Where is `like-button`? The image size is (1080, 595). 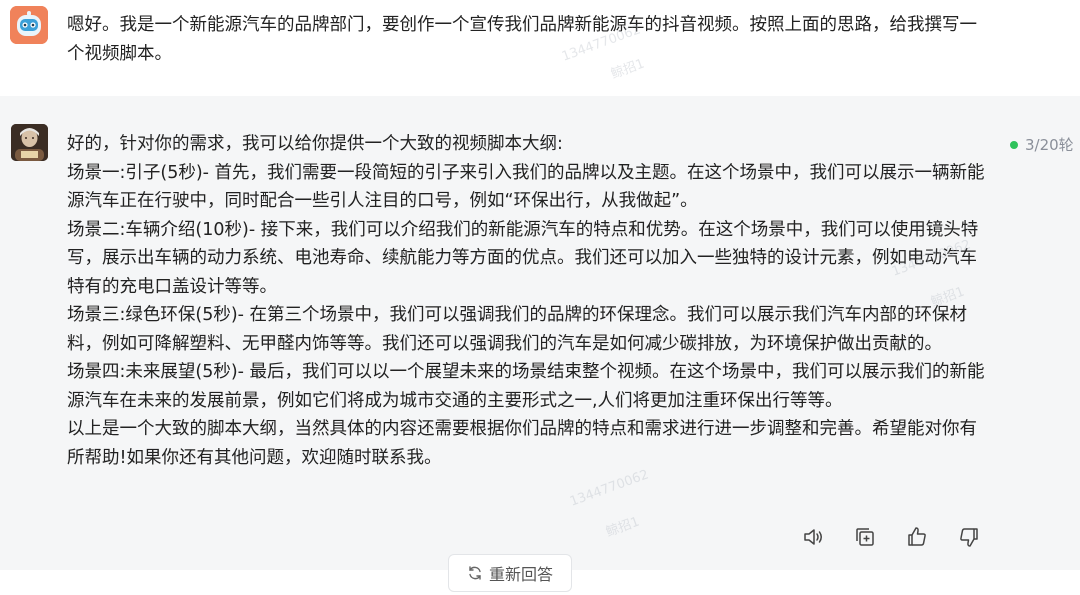 like-button is located at coordinates (917, 537).